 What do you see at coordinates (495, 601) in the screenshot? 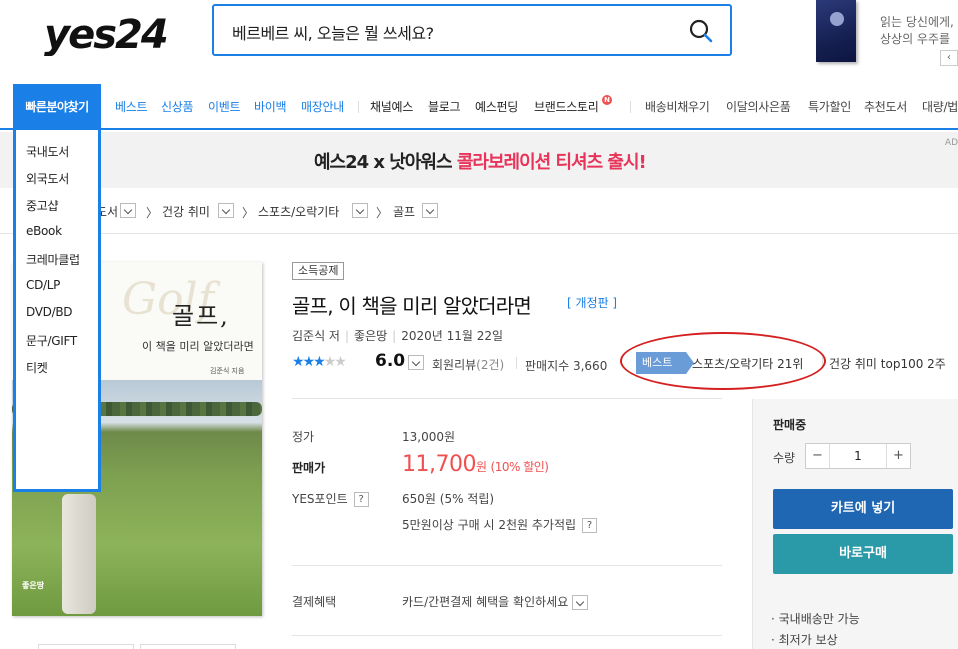
I see `payment-benefit-value: 카드/간편결제 혜택을 확인하세요` at bounding box center [495, 601].